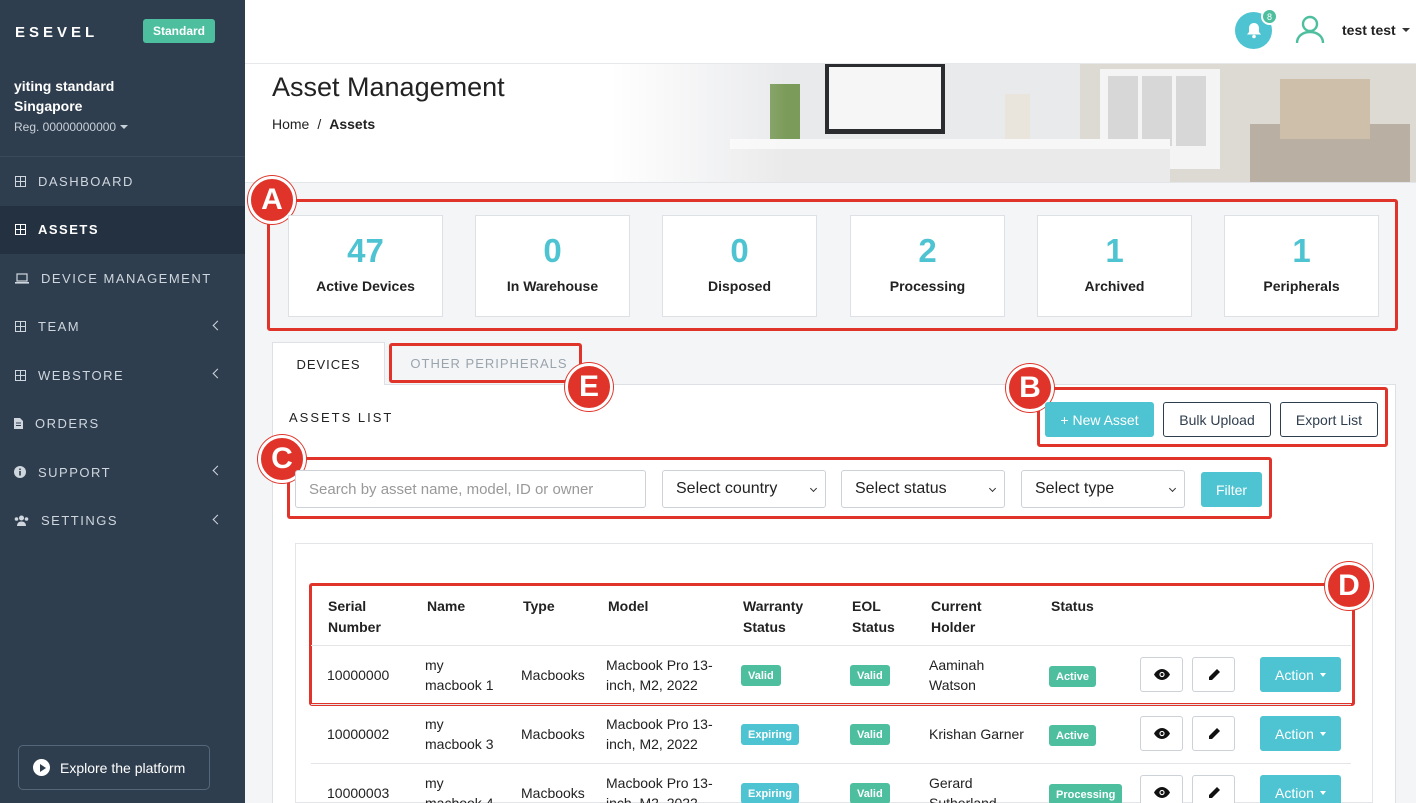 This screenshot has width=1416, height=803. Describe the element at coordinates (873, 627) in the screenshot. I see `col-header-line: Status` at that location.